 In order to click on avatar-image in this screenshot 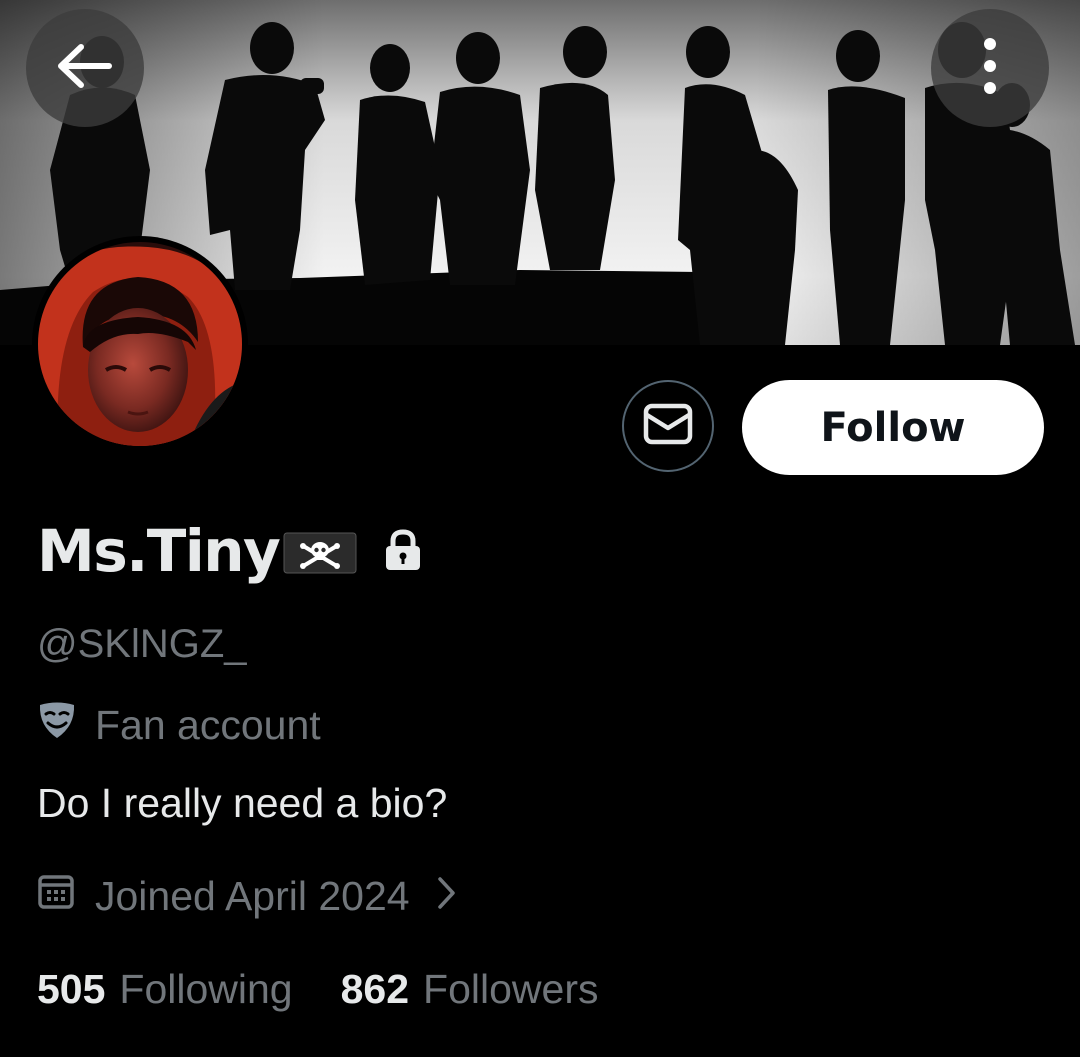, I will do `click(140, 344)`.